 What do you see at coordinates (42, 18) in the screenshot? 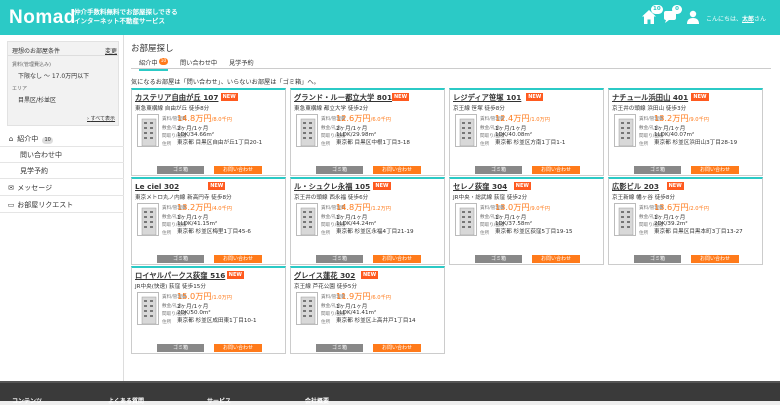
I see `logo: Nomad` at bounding box center [42, 18].